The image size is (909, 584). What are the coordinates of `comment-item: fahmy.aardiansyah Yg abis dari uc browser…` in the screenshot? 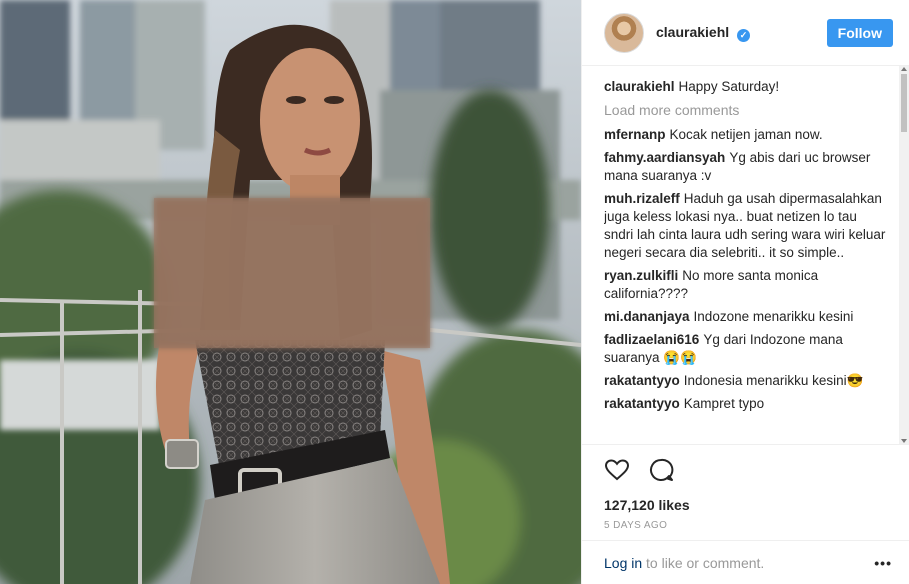 It's located at (745, 167).